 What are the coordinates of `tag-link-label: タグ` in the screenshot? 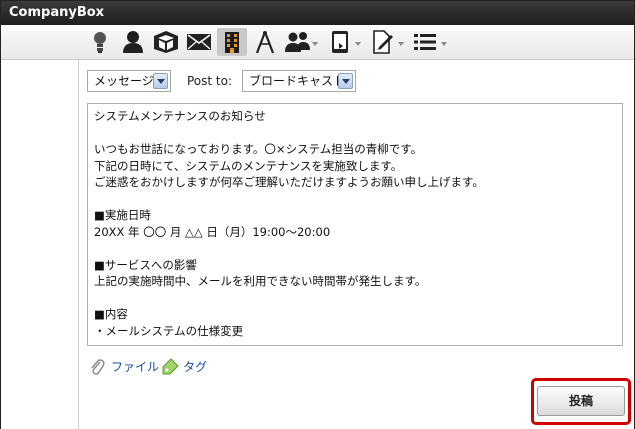 It's located at (195, 367).